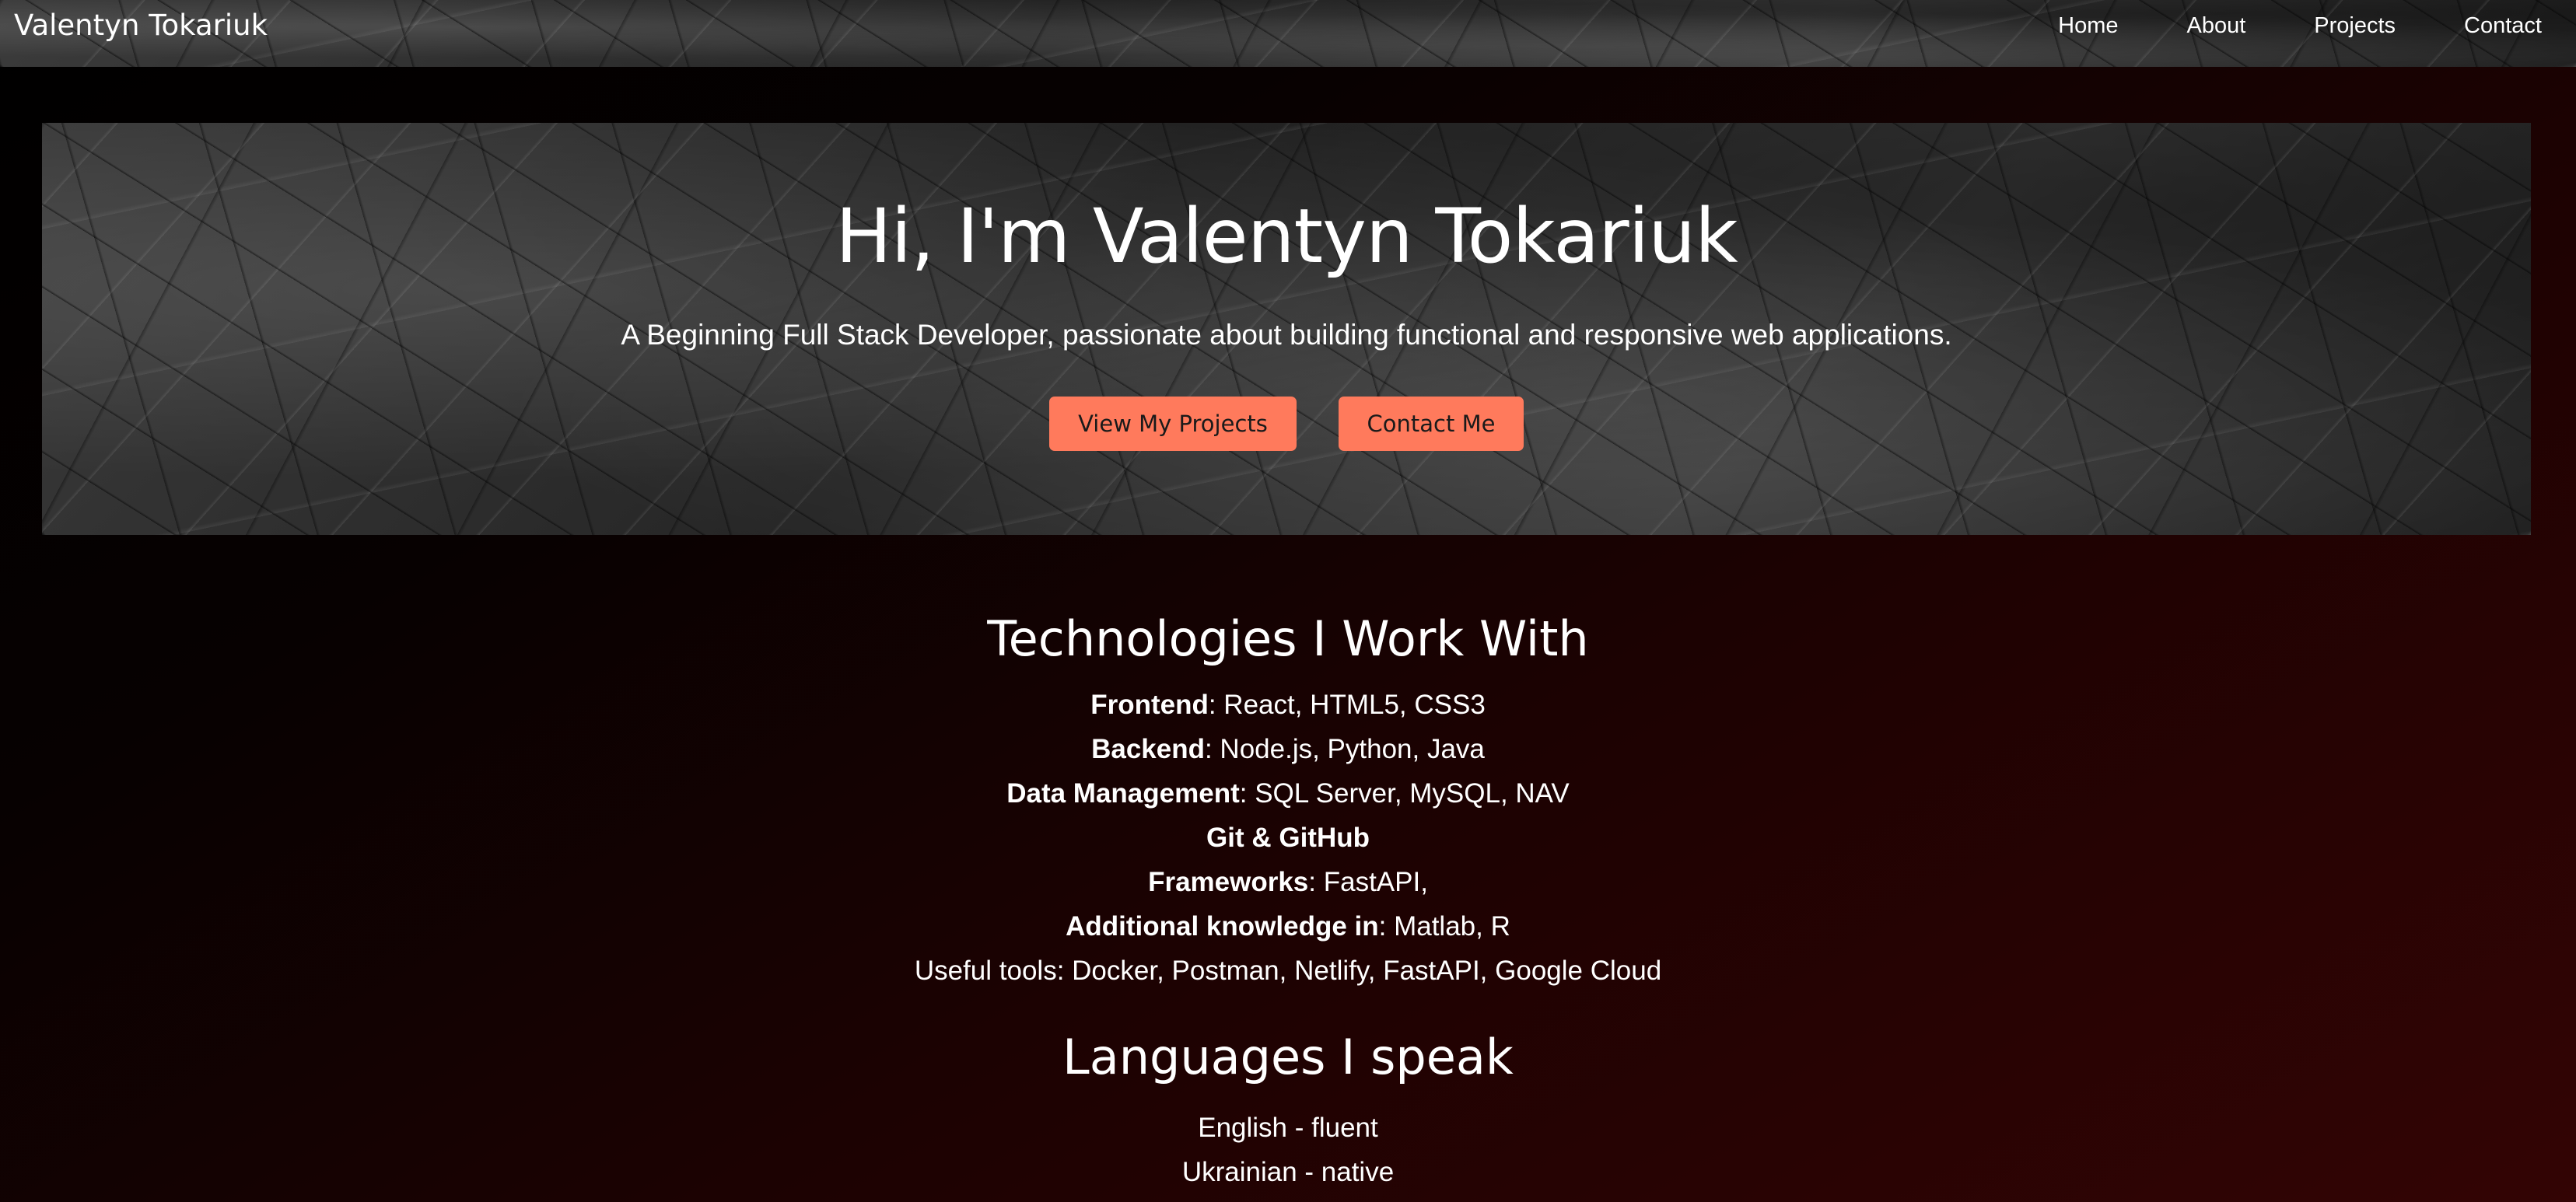 This screenshot has width=2576, height=1202. I want to click on hero-title: Hi, I'm Valentyn Tokariuk, so click(1286, 237).